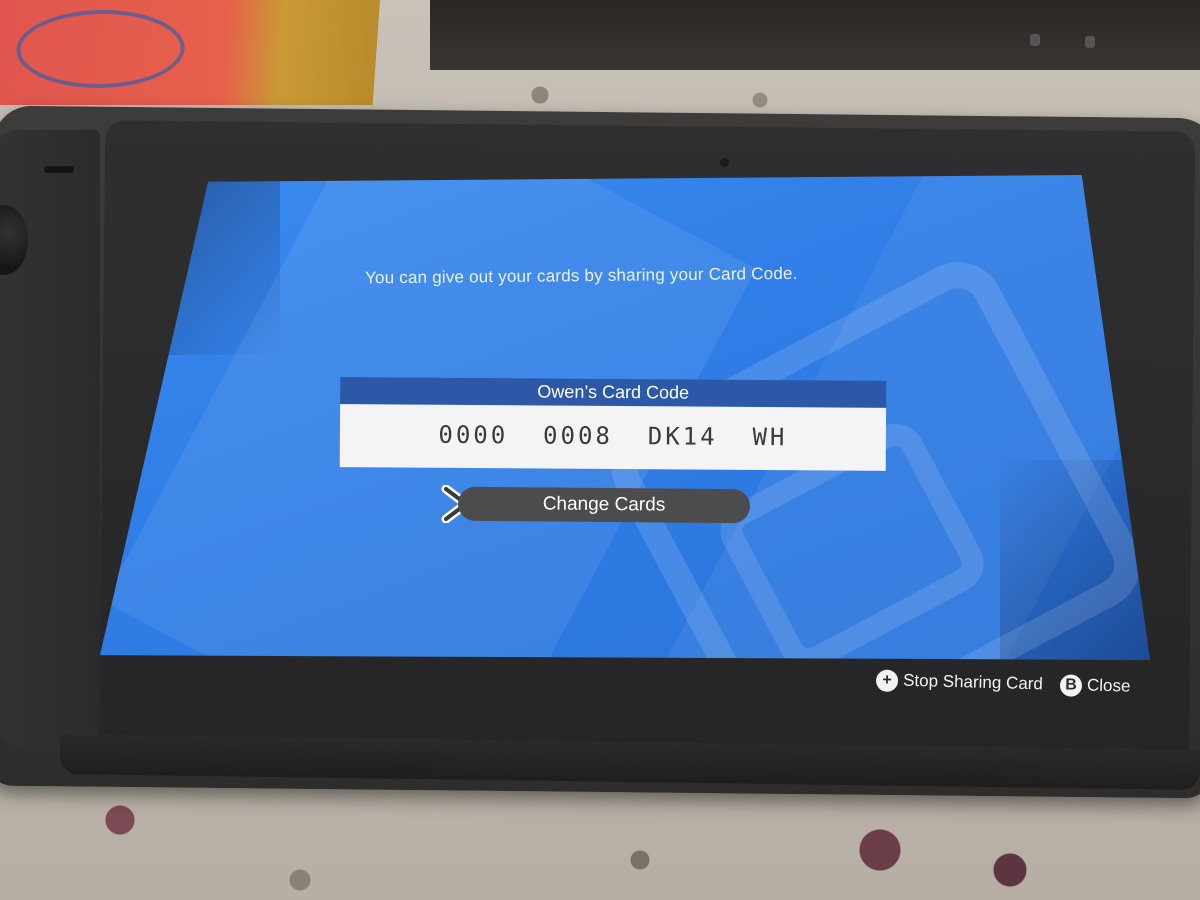 The width and height of the screenshot is (1200, 900). I want to click on stop-sharing-card-button: + Stop Sharing Card, so click(959, 681).